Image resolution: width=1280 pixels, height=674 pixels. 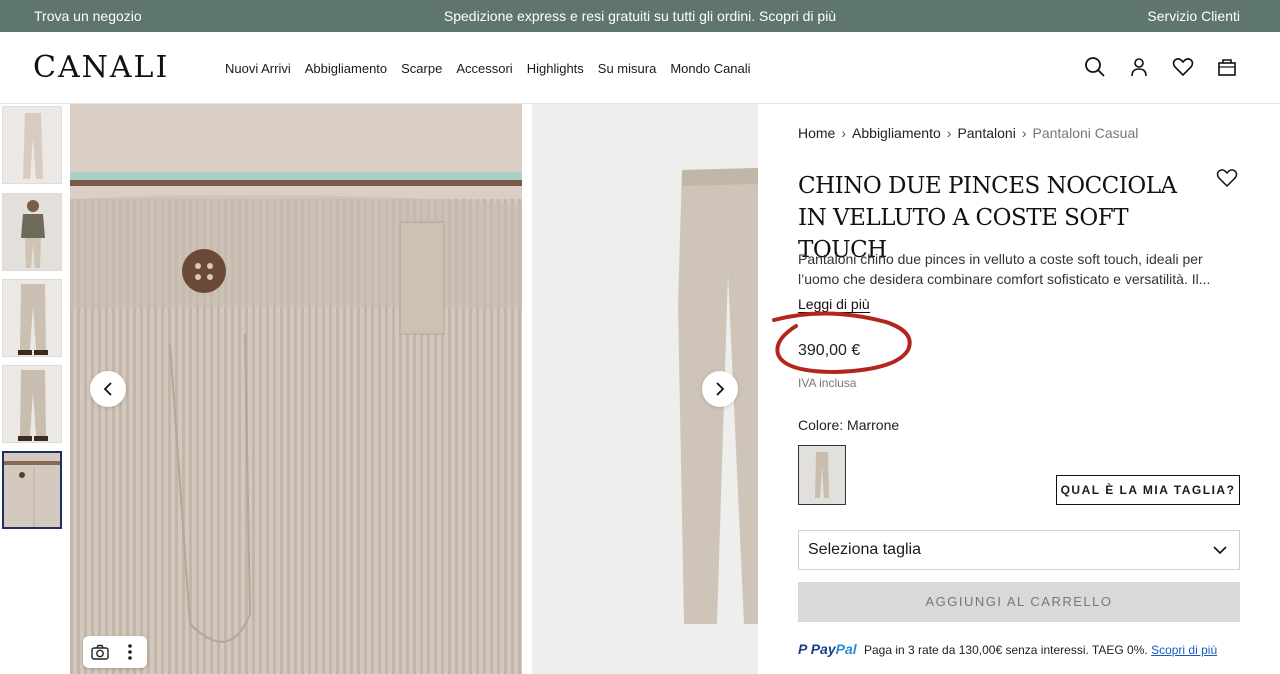 What do you see at coordinates (1193, 16) in the screenshot?
I see `customer-service-link: Servizio Clienti` at bounding box center [1193, 16].